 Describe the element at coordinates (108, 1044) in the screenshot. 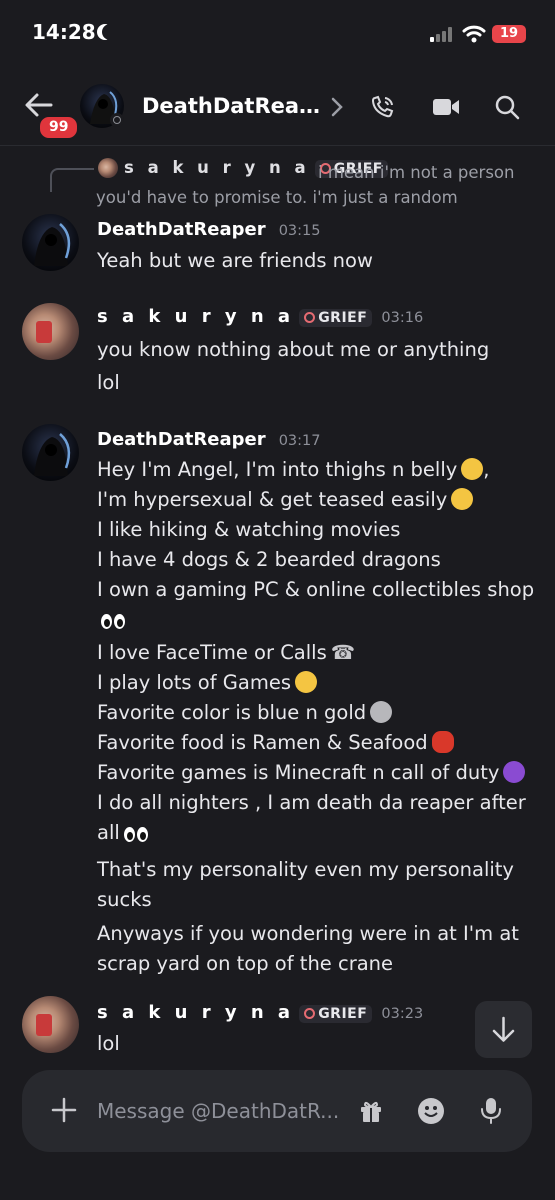

I see `message-text: lol` at that location.